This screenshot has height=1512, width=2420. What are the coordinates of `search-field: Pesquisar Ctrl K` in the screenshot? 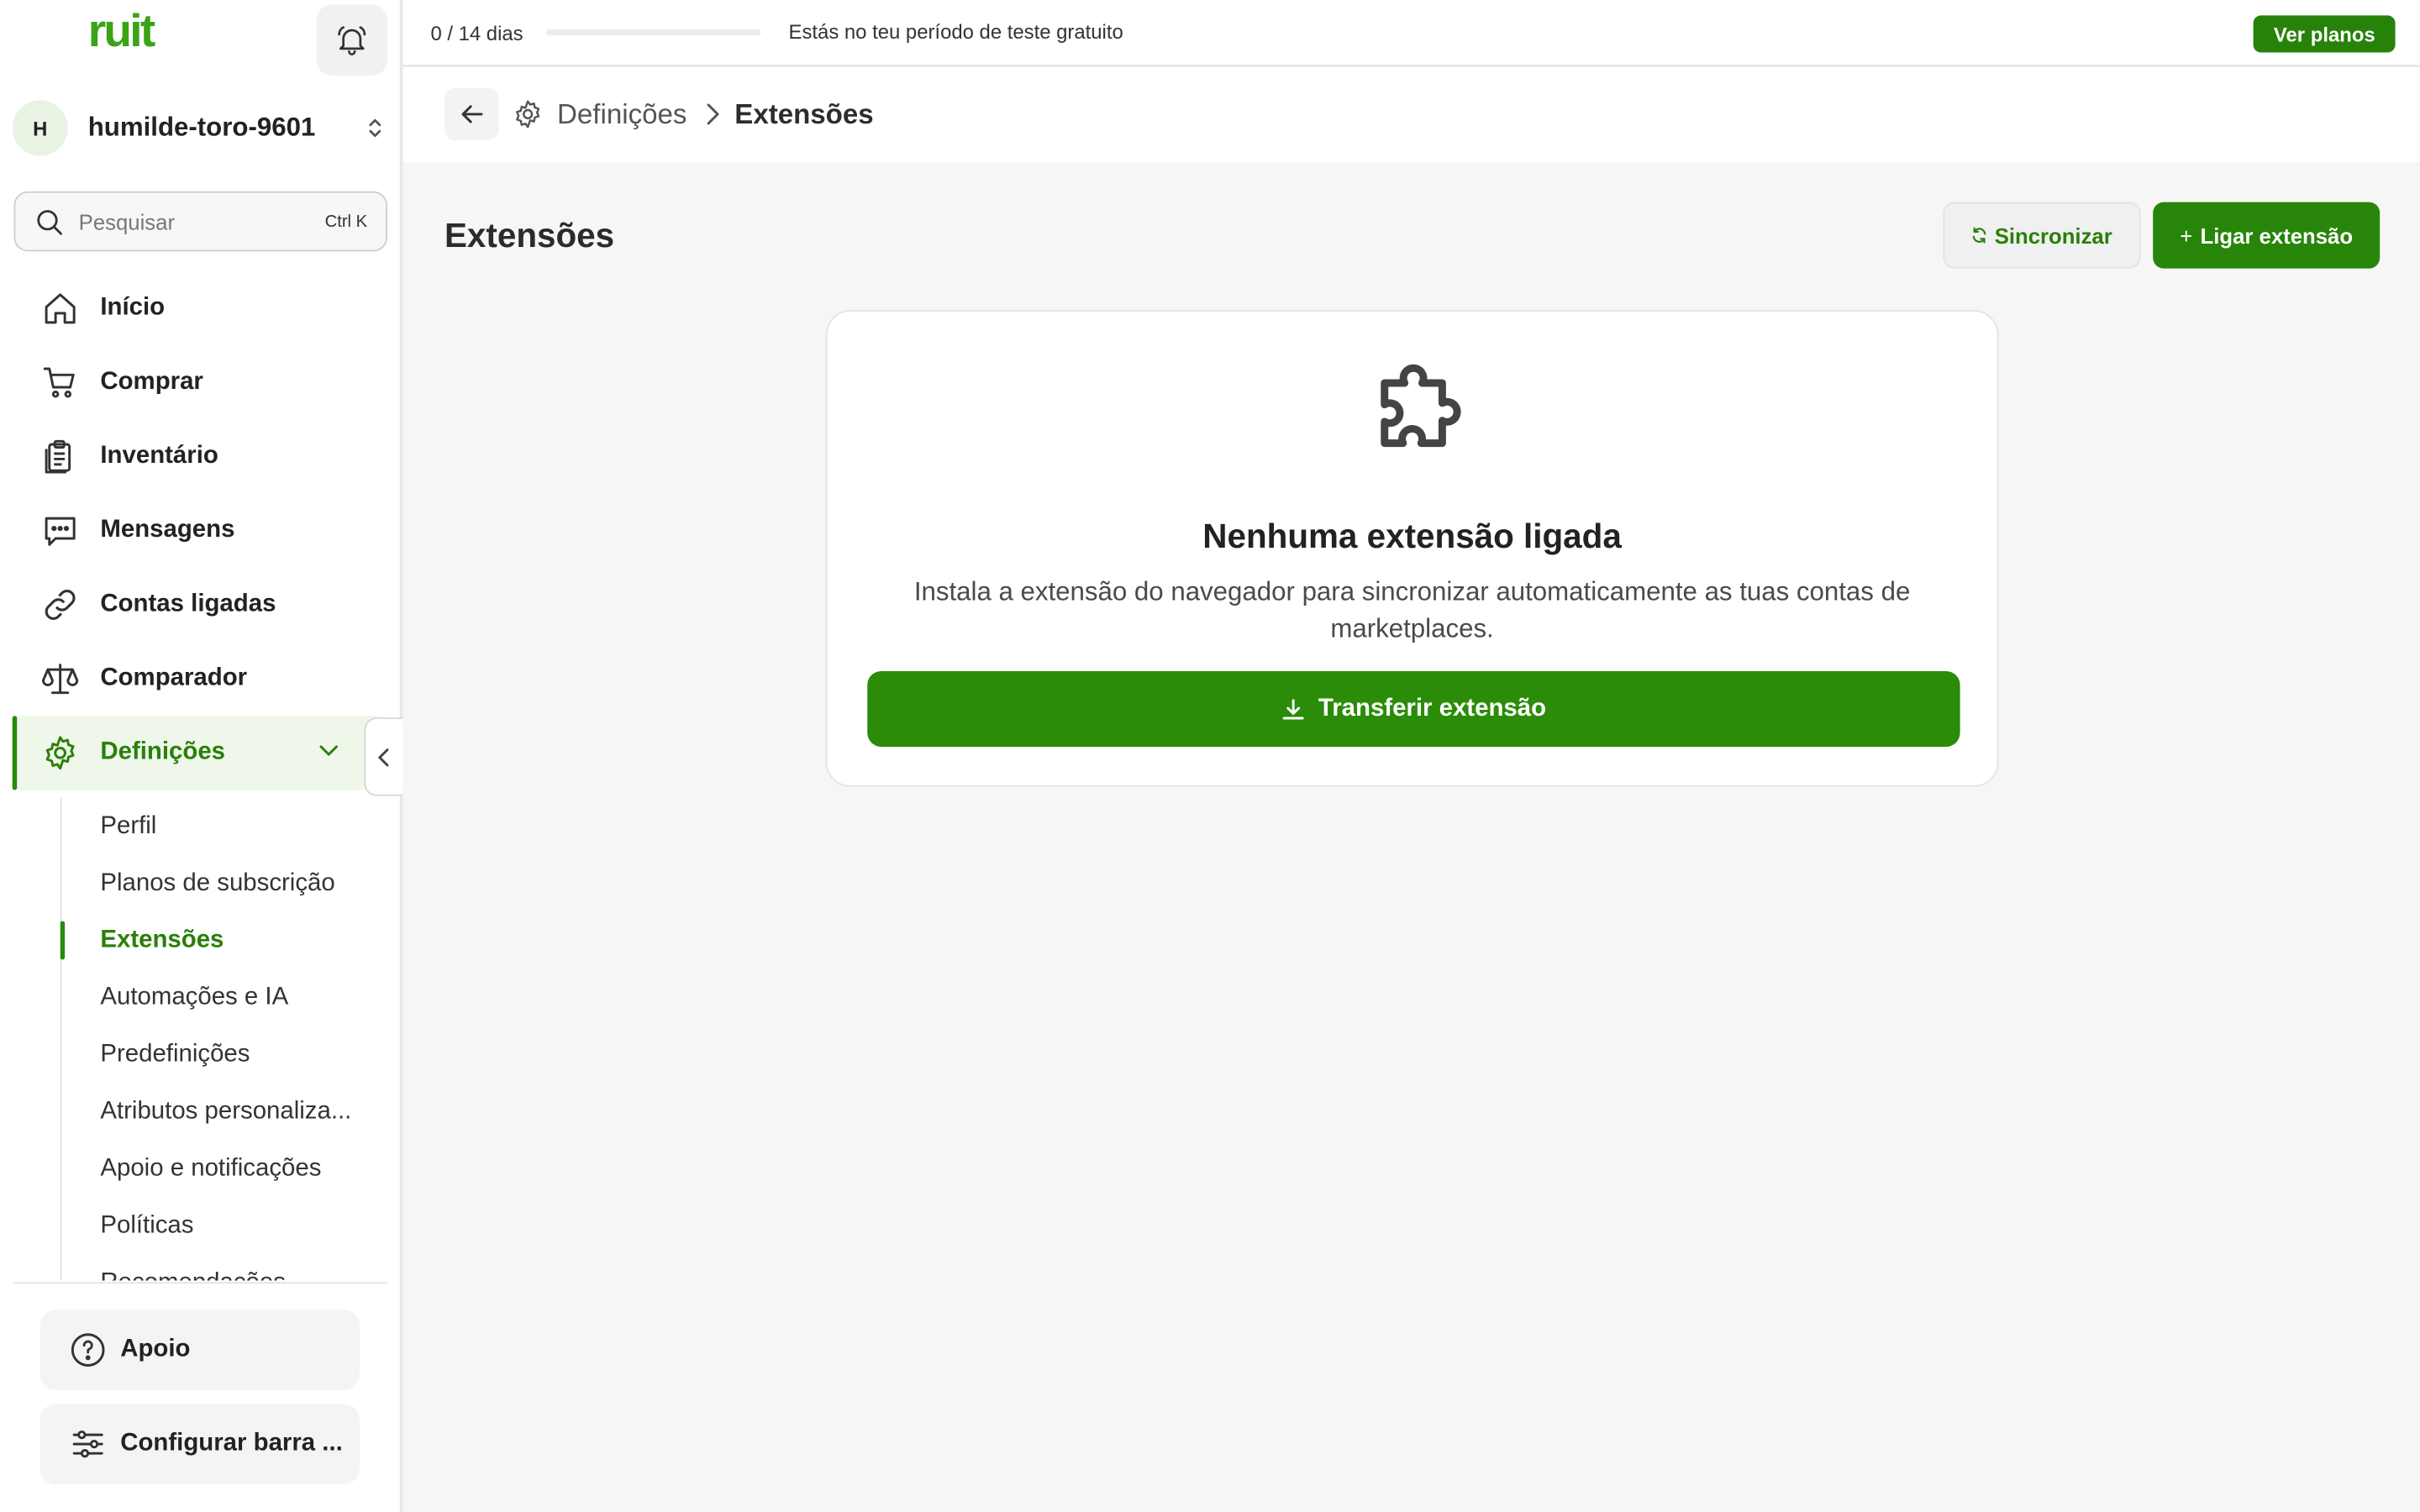 It's located at (200, 221).